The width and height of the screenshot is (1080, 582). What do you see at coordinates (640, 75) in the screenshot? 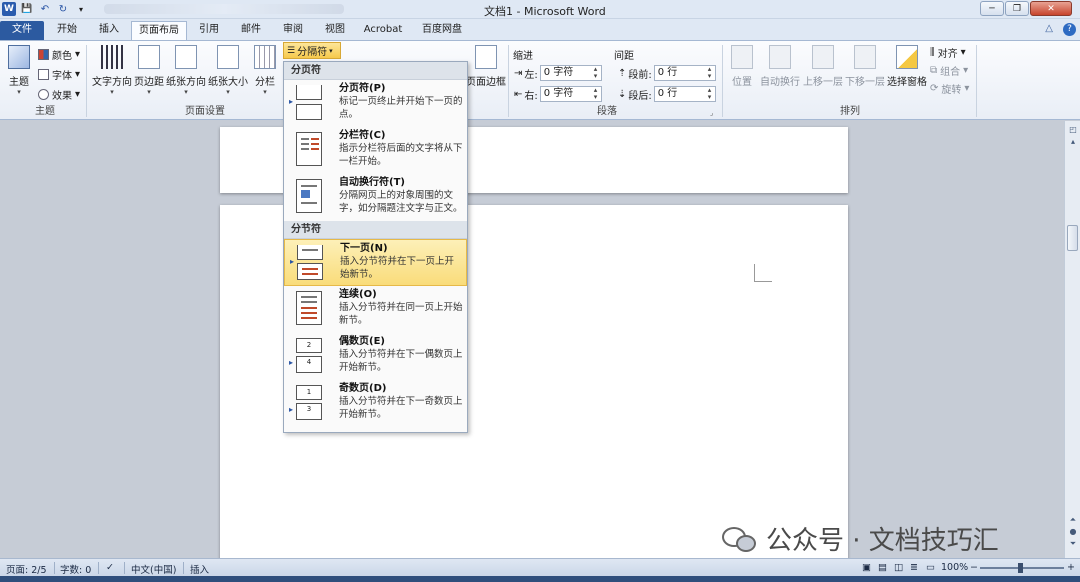
I see `spacing-before-label: 段前:` at bounding box center [640, 75].